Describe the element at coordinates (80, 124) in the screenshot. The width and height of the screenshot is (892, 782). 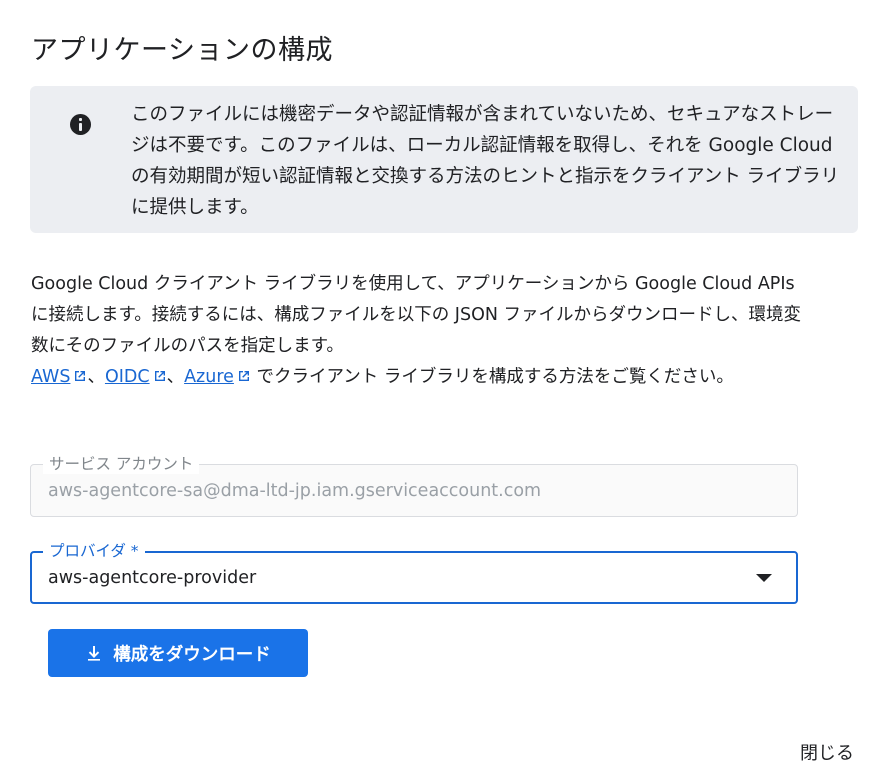
I see `info-icon` at that location.